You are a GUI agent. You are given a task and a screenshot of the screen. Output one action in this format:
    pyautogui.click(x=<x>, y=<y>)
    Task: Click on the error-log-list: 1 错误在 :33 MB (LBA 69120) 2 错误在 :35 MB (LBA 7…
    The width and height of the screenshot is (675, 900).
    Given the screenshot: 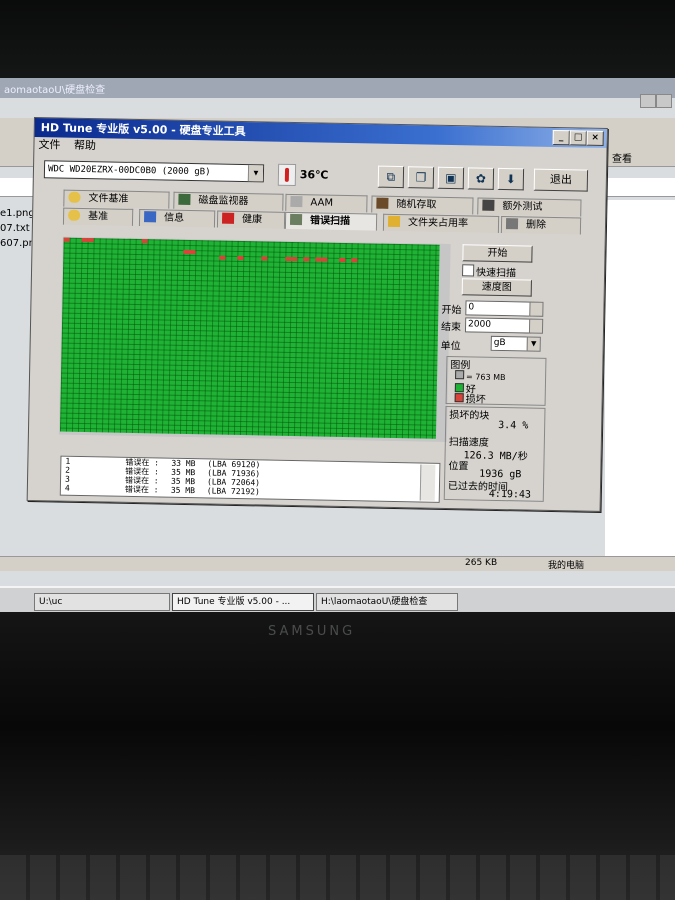 What is the action you would take?
    pyautogui.click(x=250, y=479)
    